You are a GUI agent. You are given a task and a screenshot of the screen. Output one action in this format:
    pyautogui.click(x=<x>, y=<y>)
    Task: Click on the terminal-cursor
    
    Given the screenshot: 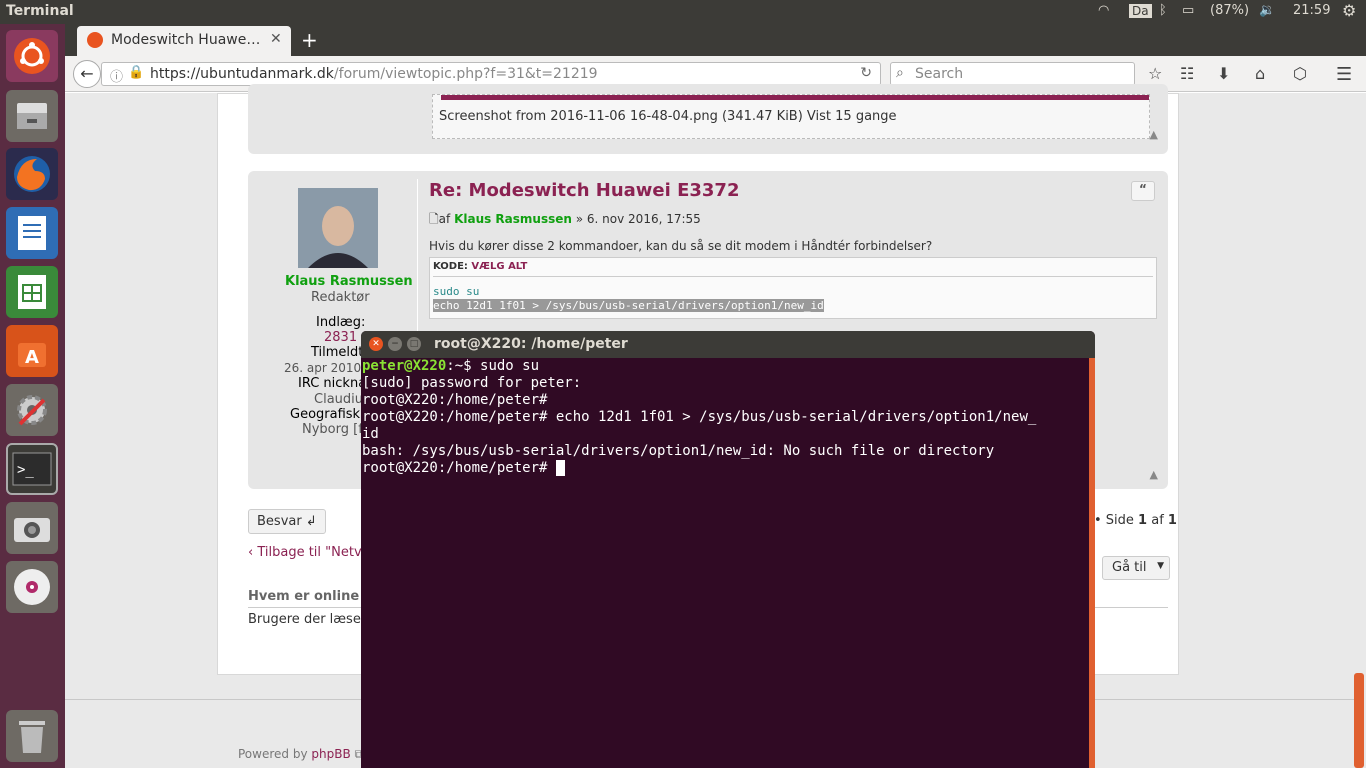 What is the action you would take?
    pyautogui.click(x=560, y=468)
    